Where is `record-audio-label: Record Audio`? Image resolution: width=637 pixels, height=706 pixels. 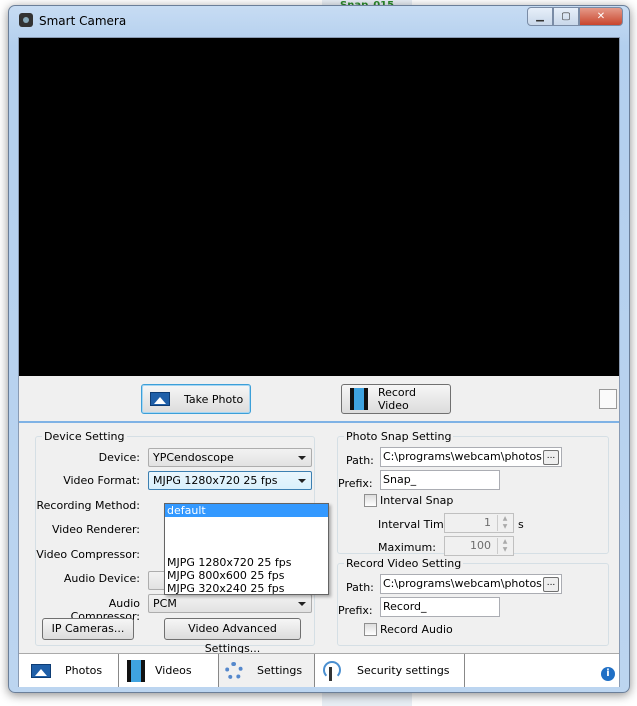
record-audio-label: Record Audio is located at coordinates (416, 629).